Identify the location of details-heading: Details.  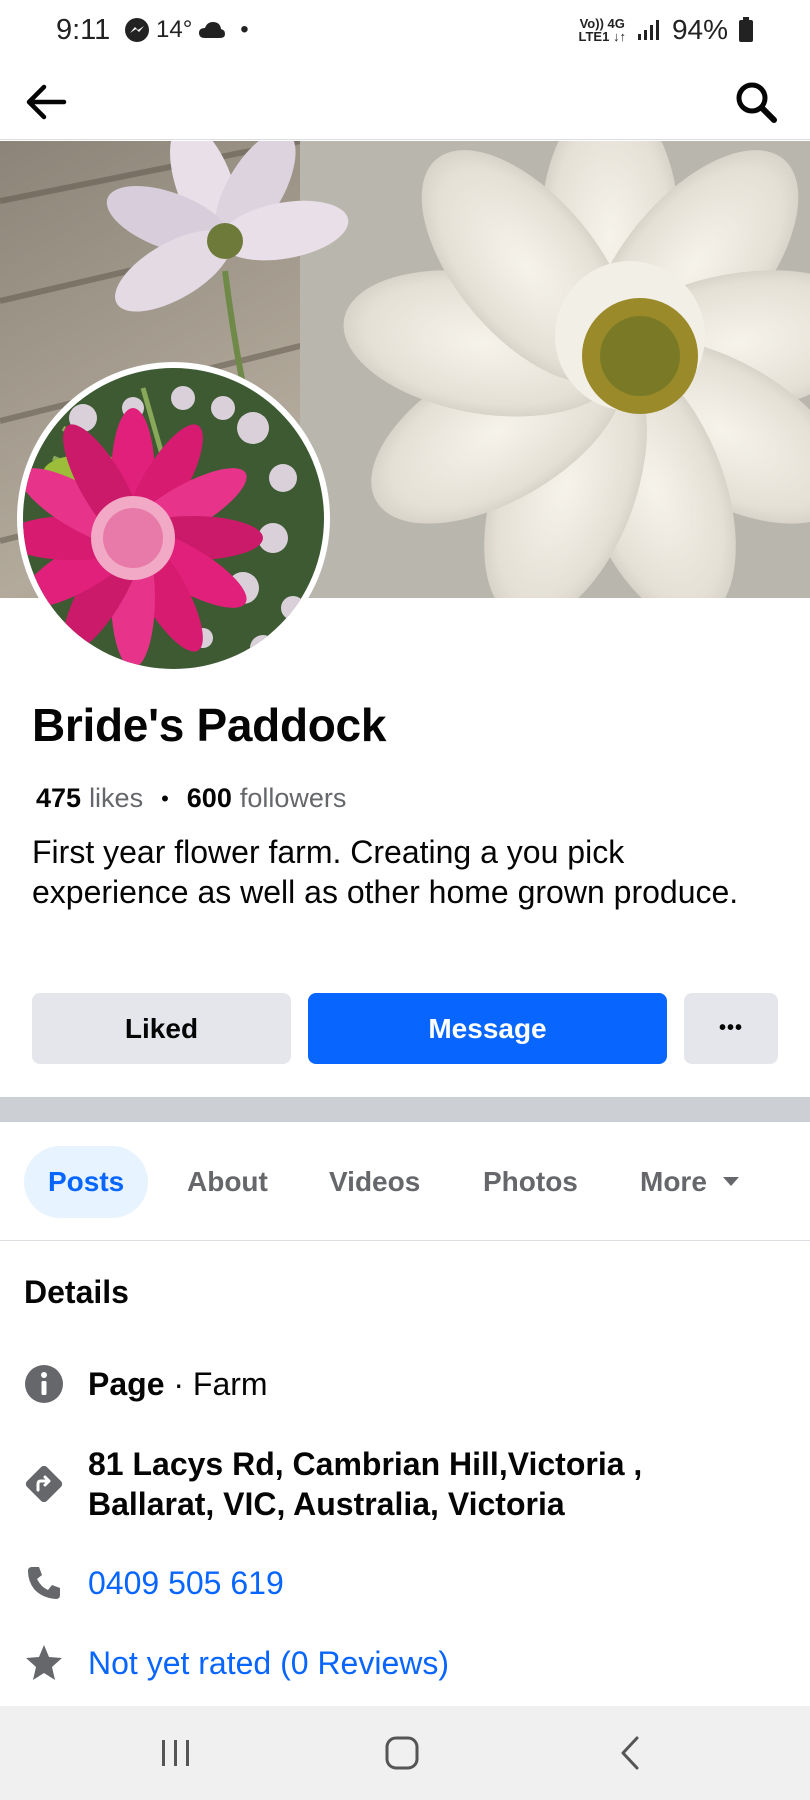
(76, 1292).